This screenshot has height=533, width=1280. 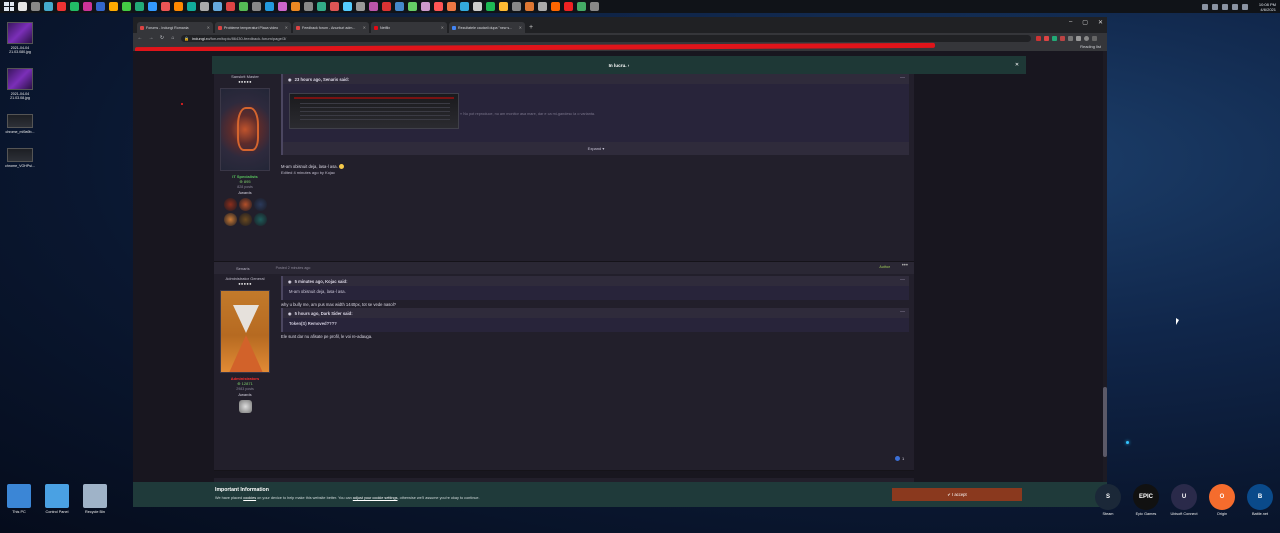 What do you see at coordinates (1085, 22) in the screenshot?
I see `maximize-icon: ▢` at bounding box center [1085, 22].